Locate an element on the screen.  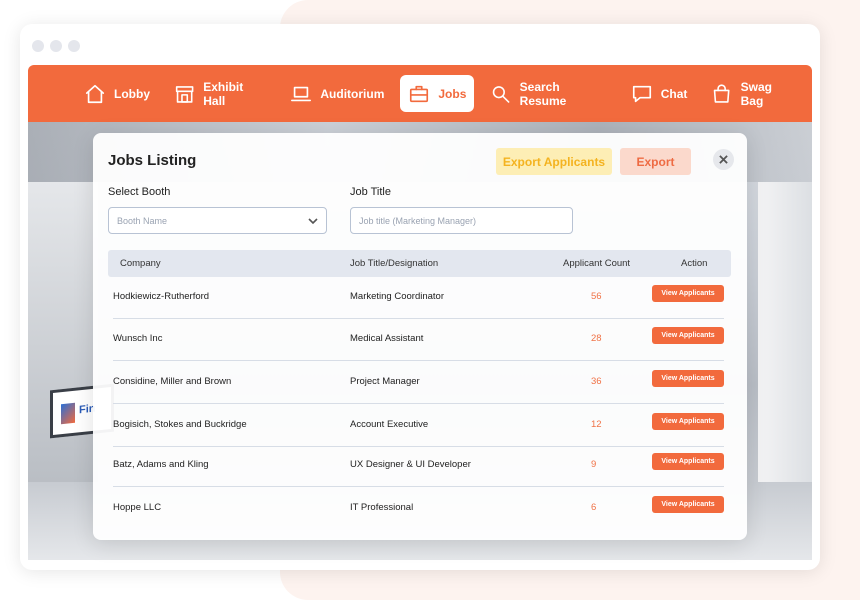
company-cell: Batz, Adams and Kling is located at coordinates (161, 464).